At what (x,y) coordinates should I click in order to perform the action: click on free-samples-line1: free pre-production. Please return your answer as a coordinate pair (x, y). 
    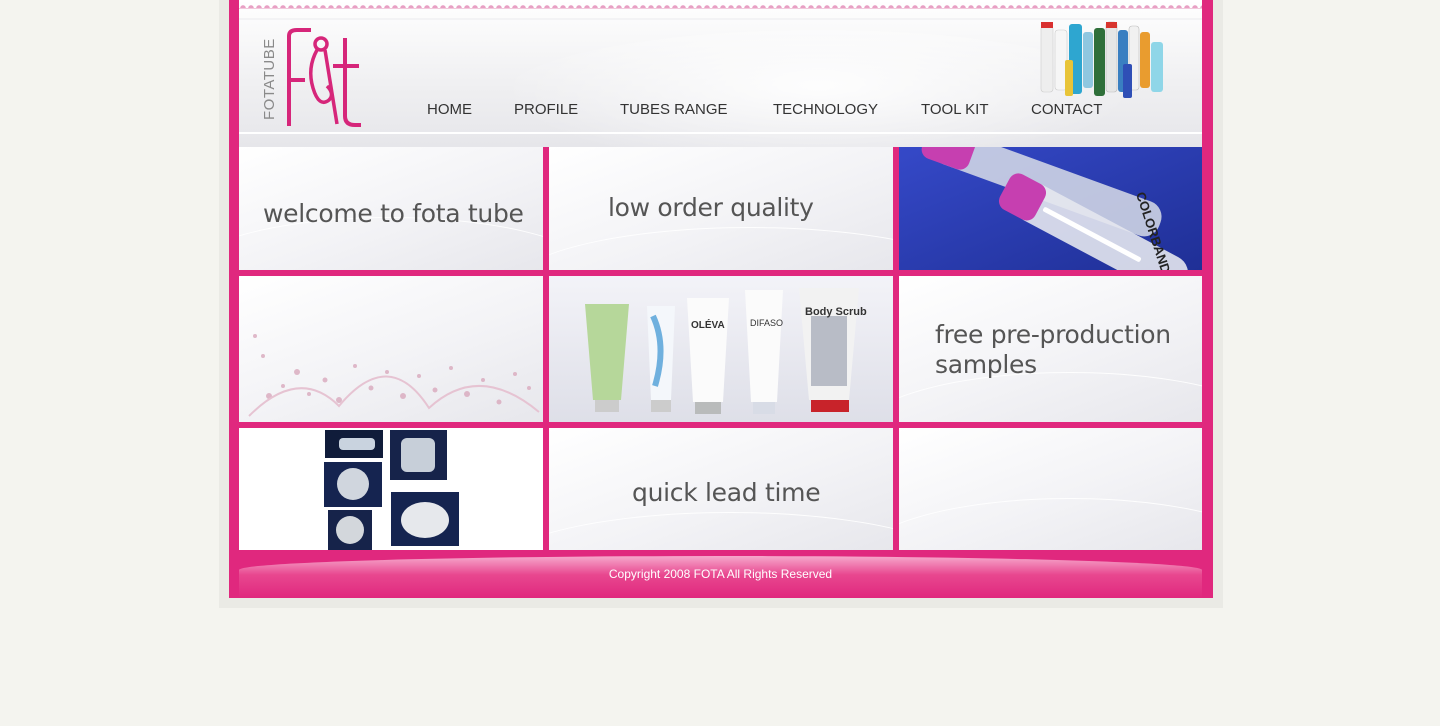
    Looking at the image, I should click on (1053, 334).